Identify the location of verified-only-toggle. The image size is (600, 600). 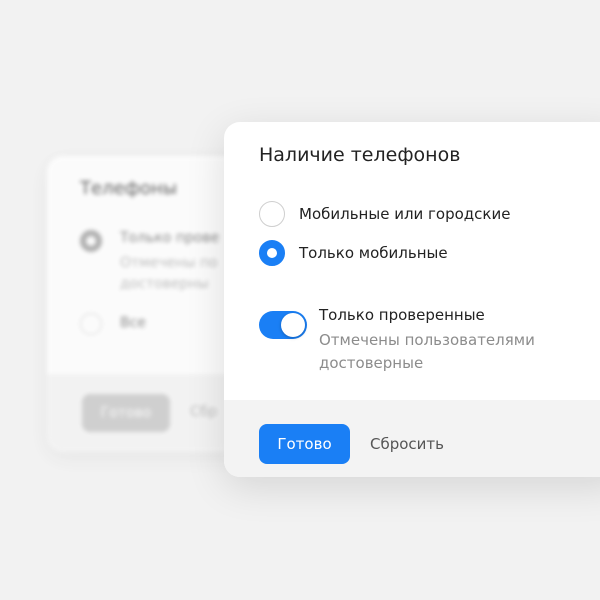
(283, 325).